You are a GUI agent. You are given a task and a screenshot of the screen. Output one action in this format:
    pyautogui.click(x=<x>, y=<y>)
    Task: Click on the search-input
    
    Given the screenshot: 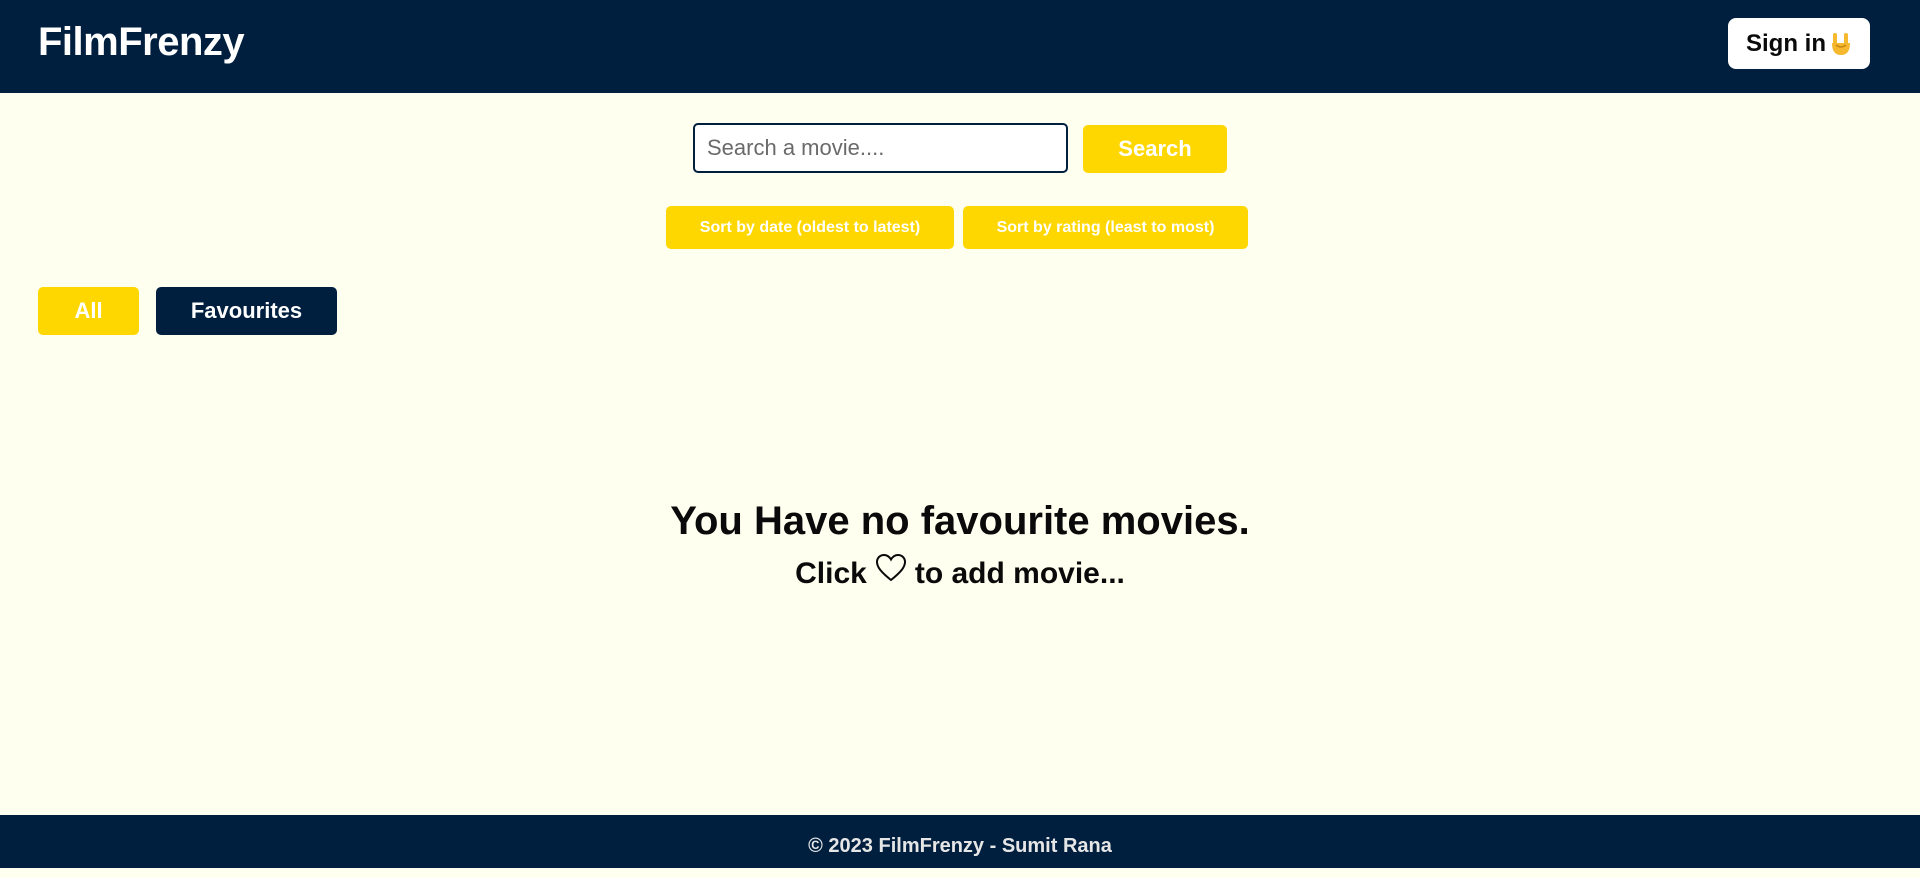 What is the action you would take?
    pyautogui.click(x=880, y=148)
    